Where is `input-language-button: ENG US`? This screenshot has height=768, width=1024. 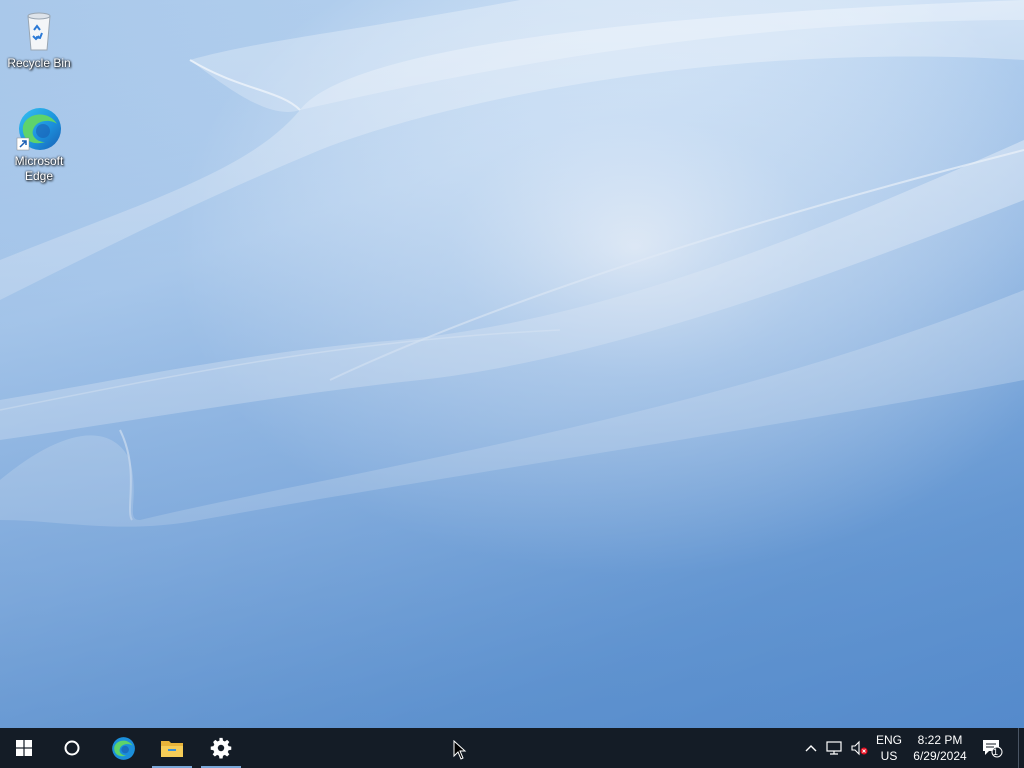 input-language-button: ENG US is located at coordinates (889, 748).